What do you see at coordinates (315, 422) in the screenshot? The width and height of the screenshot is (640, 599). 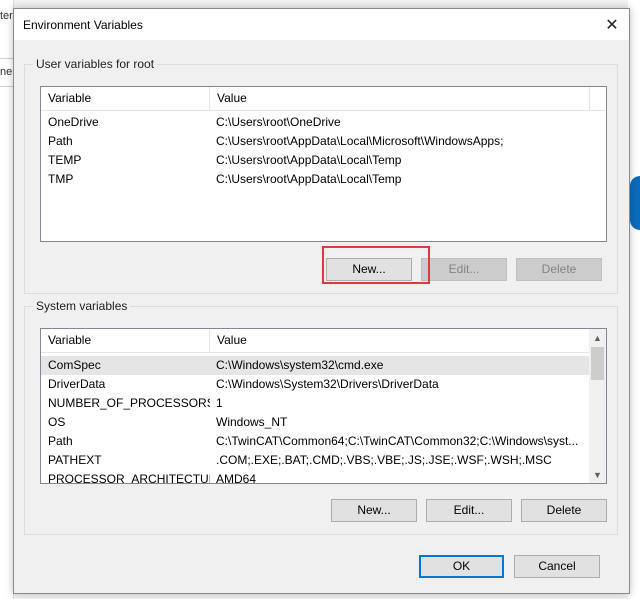 I see `table-row: OS Windows_NT` at bounding box center [315, 422].